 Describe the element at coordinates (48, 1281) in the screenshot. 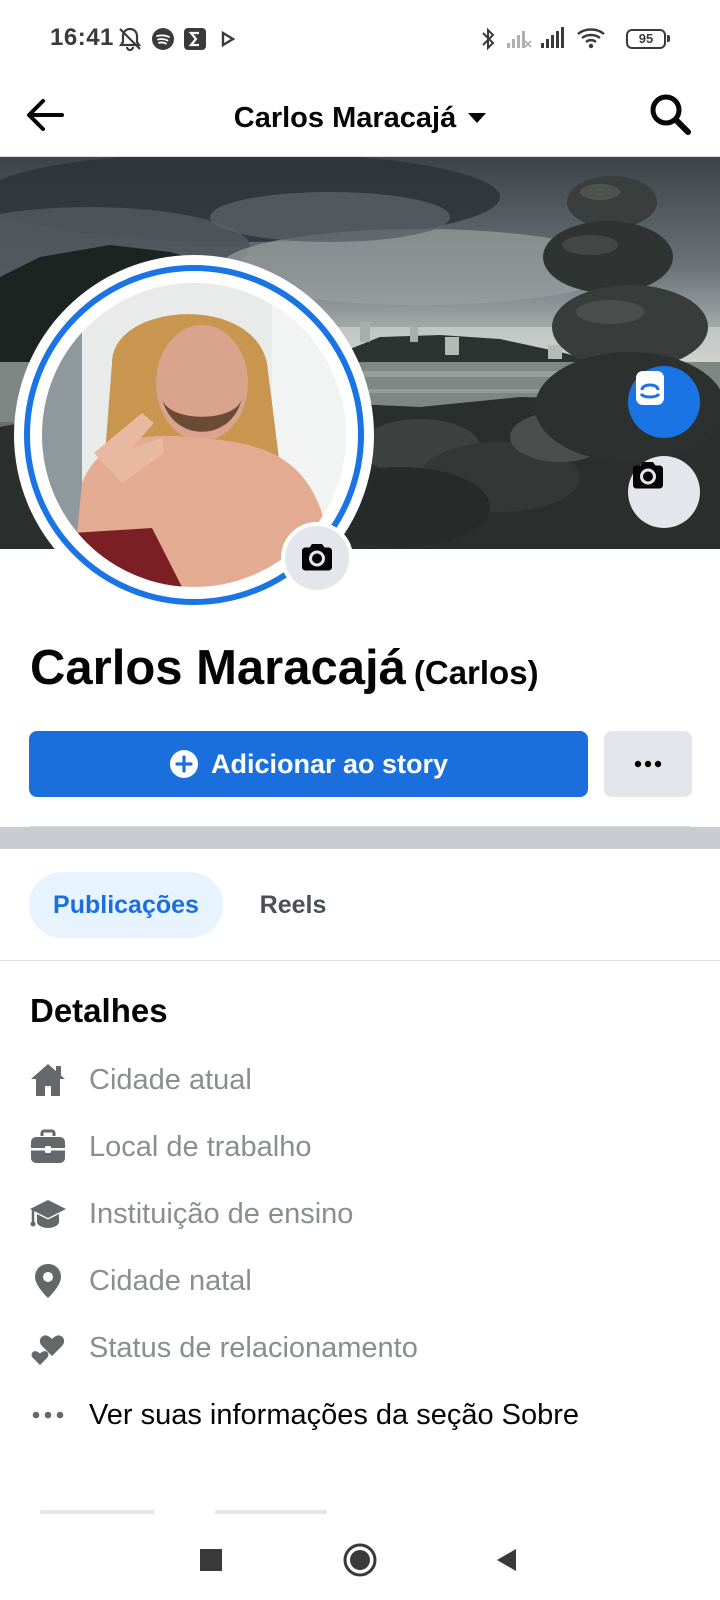

I see `location-pin-icon` at that location.